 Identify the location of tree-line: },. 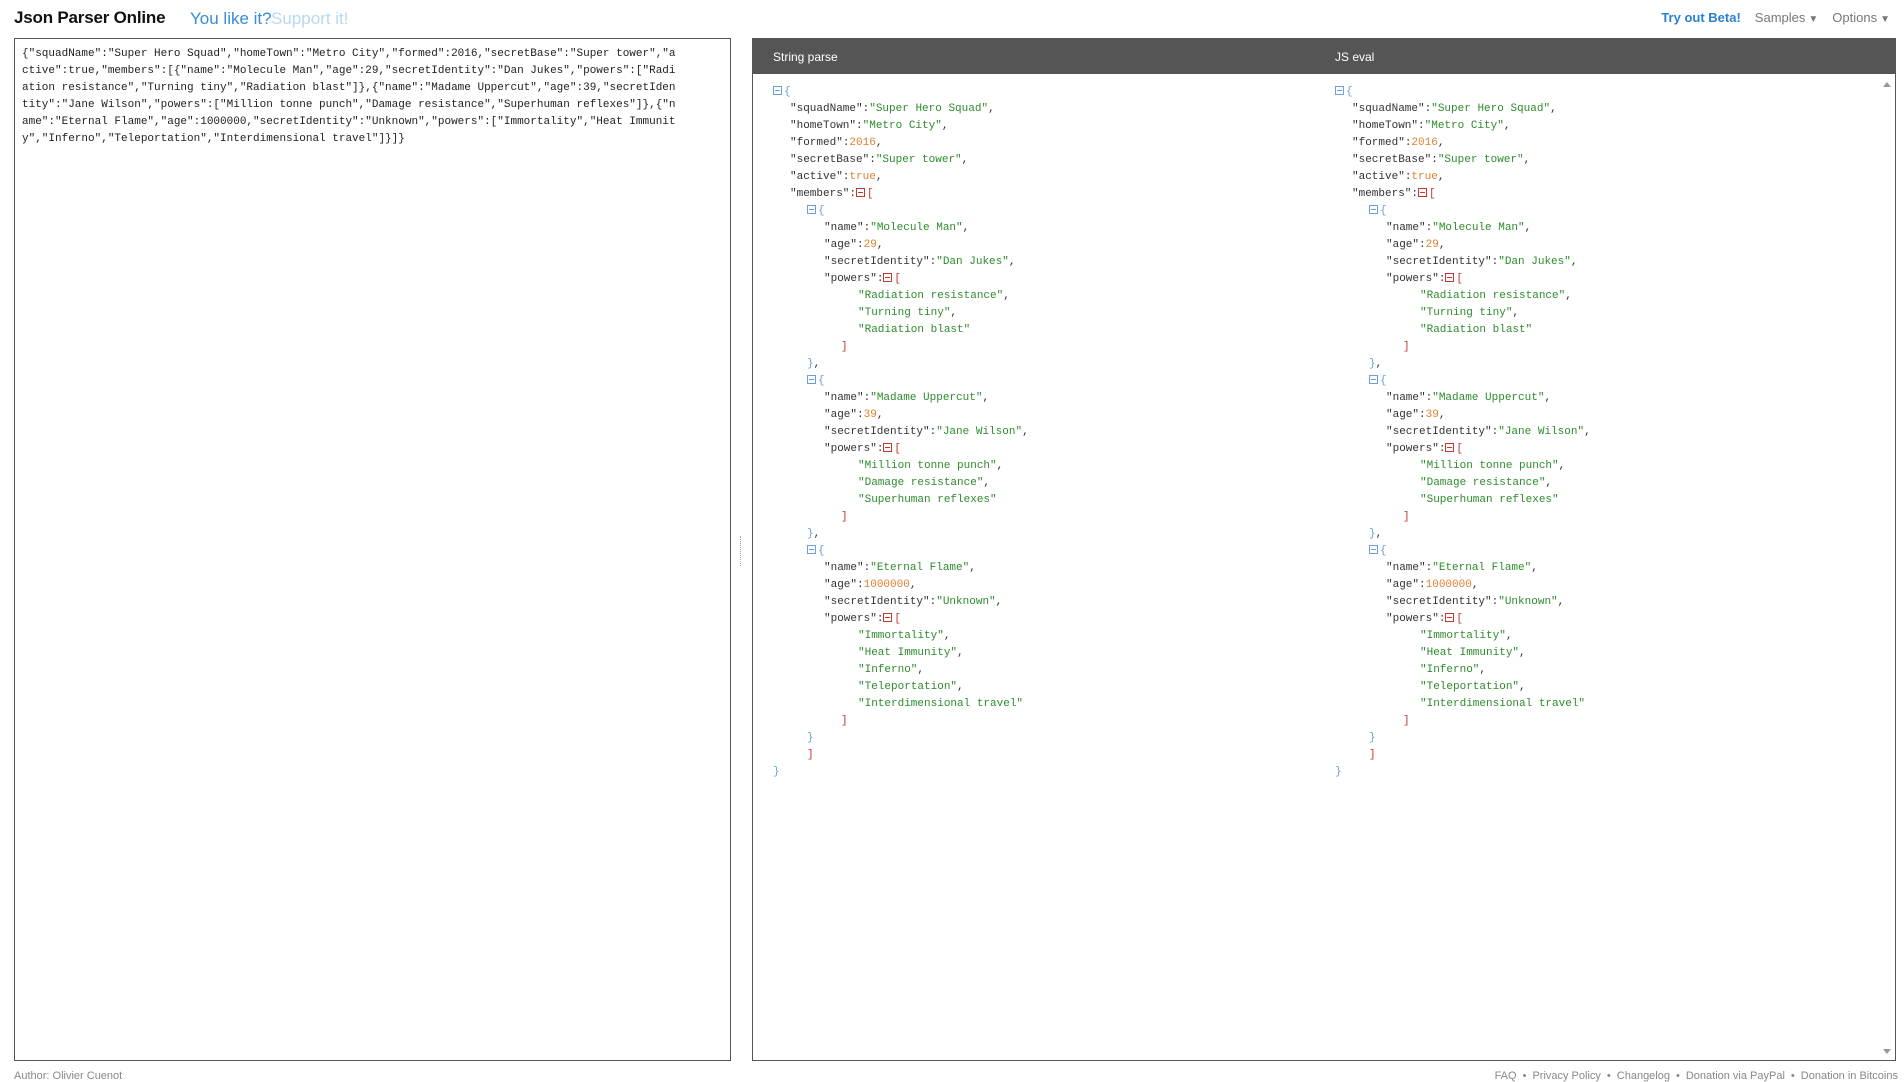
(1463, 534).